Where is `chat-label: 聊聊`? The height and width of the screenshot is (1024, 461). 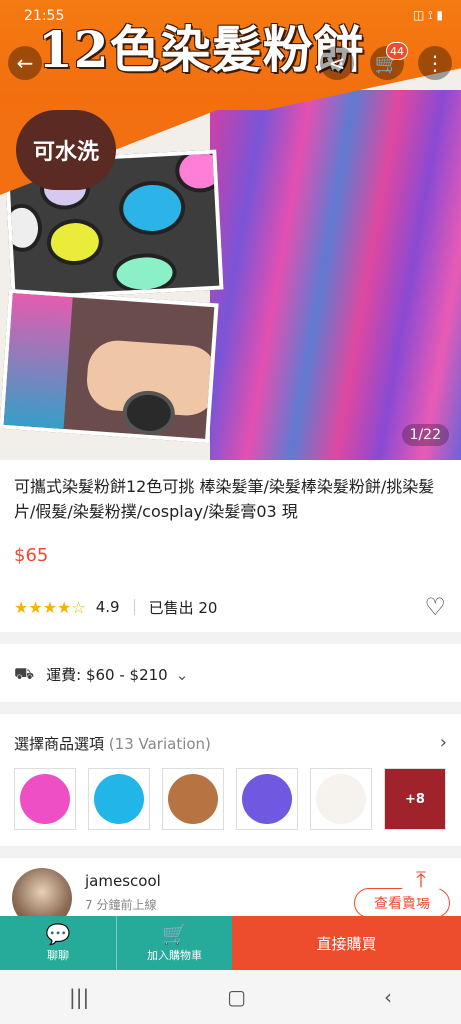 chat-label: 聊聊 is located at coordinates (58, 955).